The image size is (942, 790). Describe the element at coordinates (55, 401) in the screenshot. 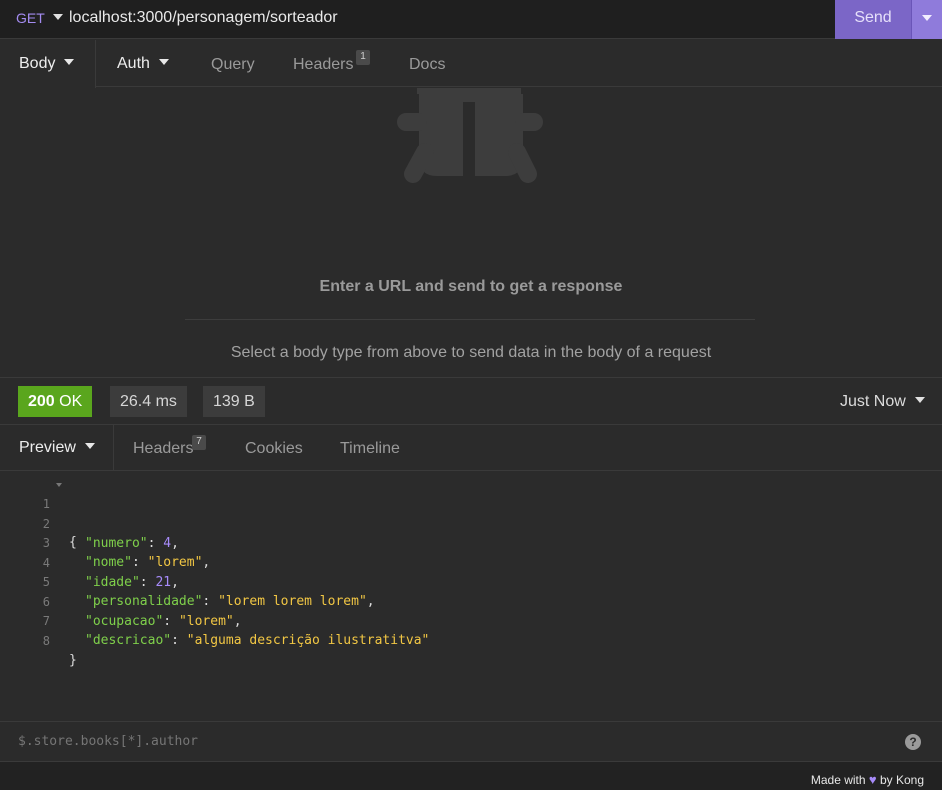

I see `status-badge: 200 OK` at that location.